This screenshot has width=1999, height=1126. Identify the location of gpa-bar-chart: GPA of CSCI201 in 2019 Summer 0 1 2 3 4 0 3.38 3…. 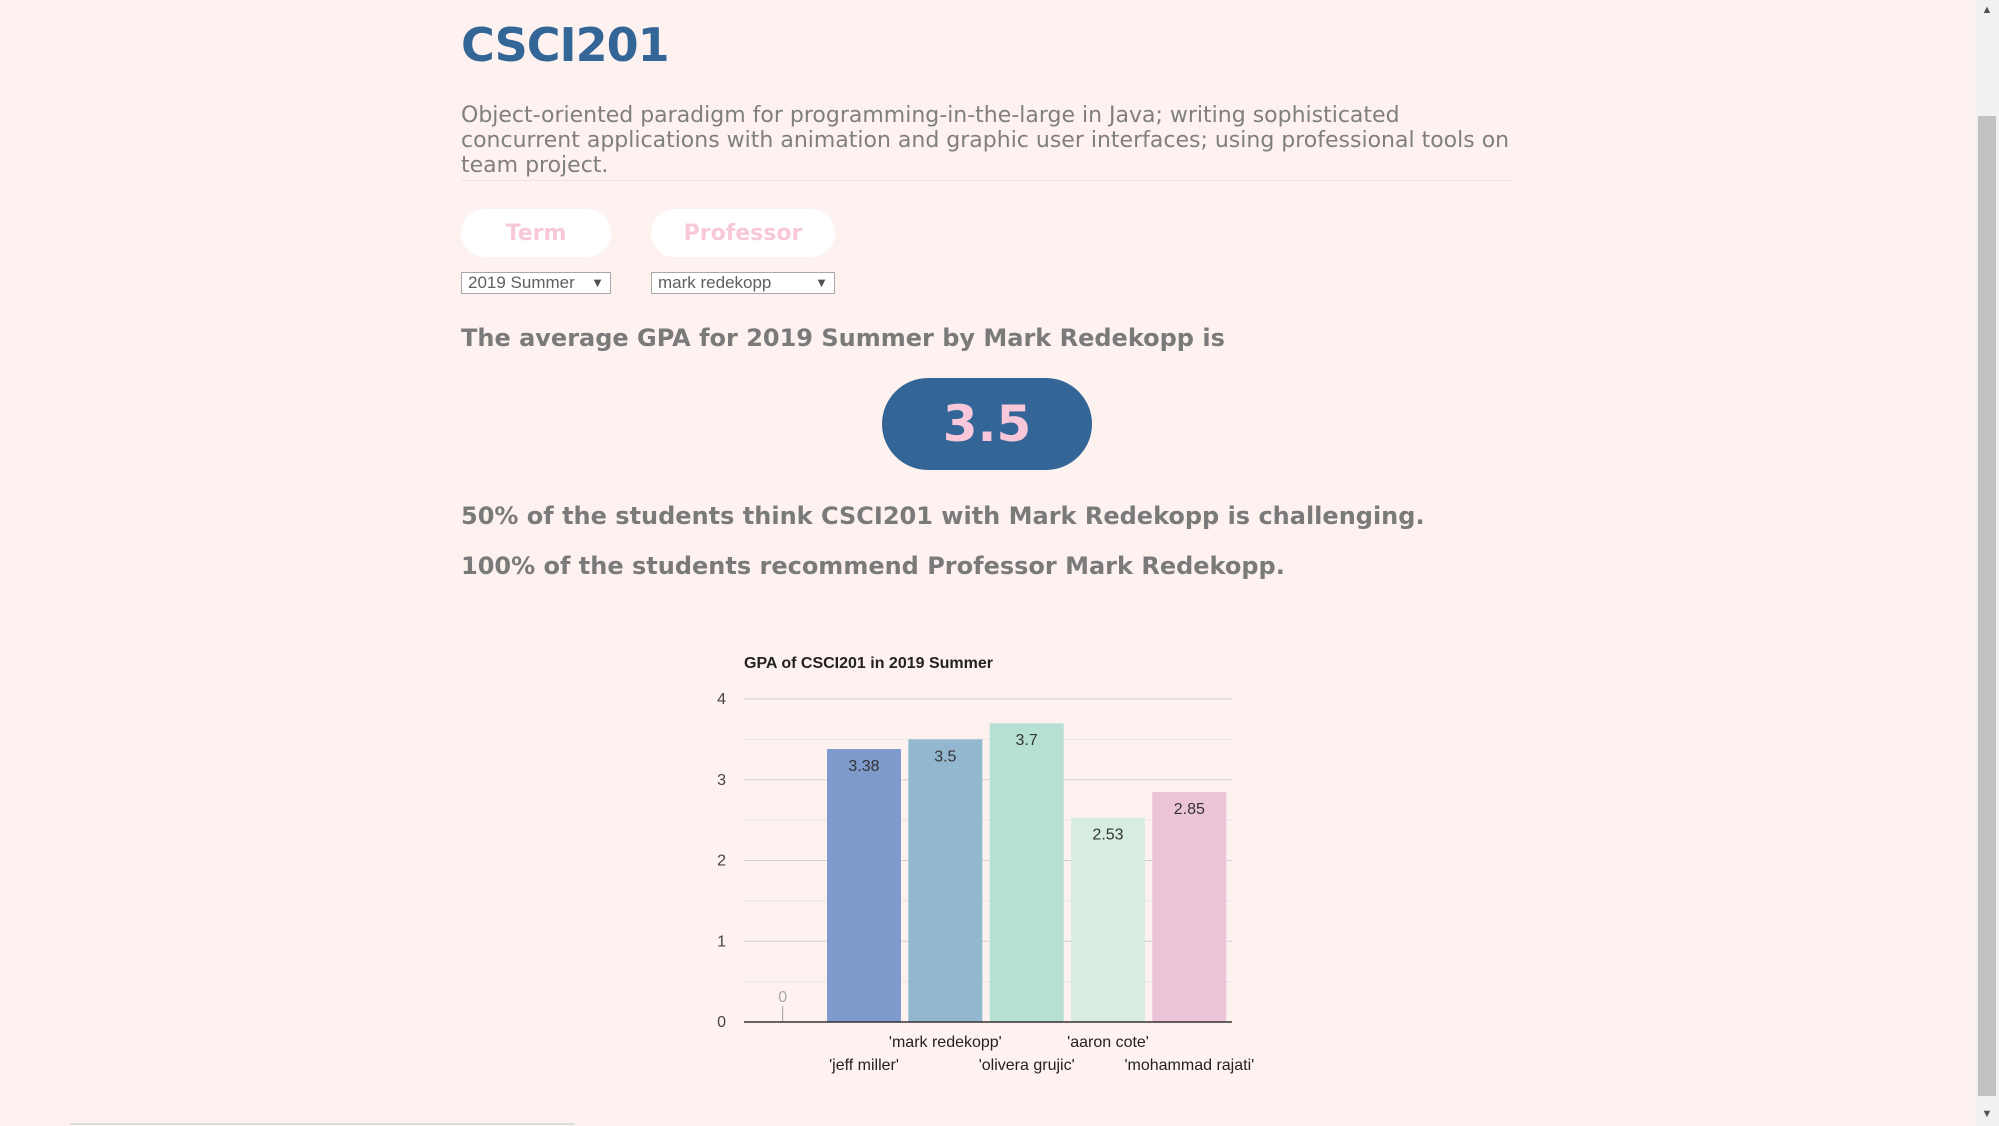
(985, 864).